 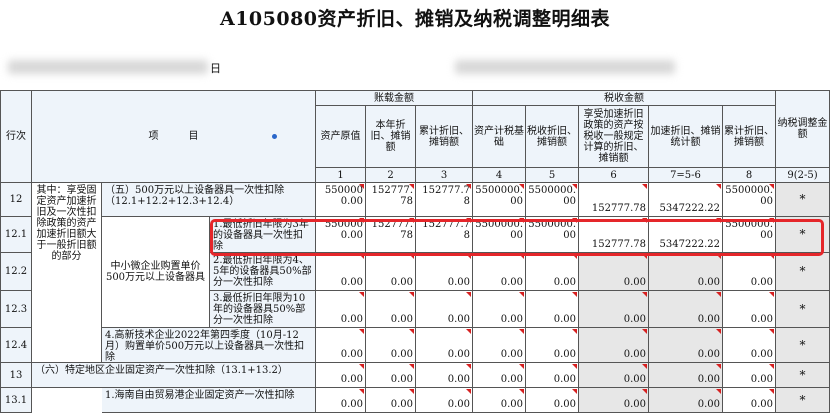 What do you see at coordinates (341, 137) in the screenshot?
I see `header-col-1: 资产原值` at bounding box center [341, 137].